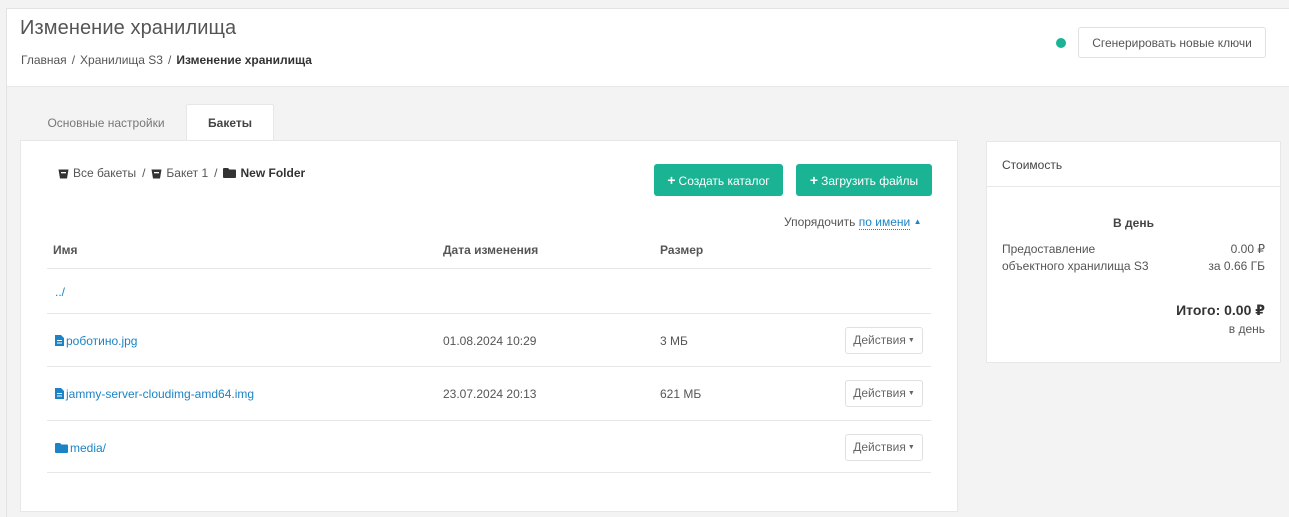  I want to click on parent-directory-link: ../, so click(60, 292).